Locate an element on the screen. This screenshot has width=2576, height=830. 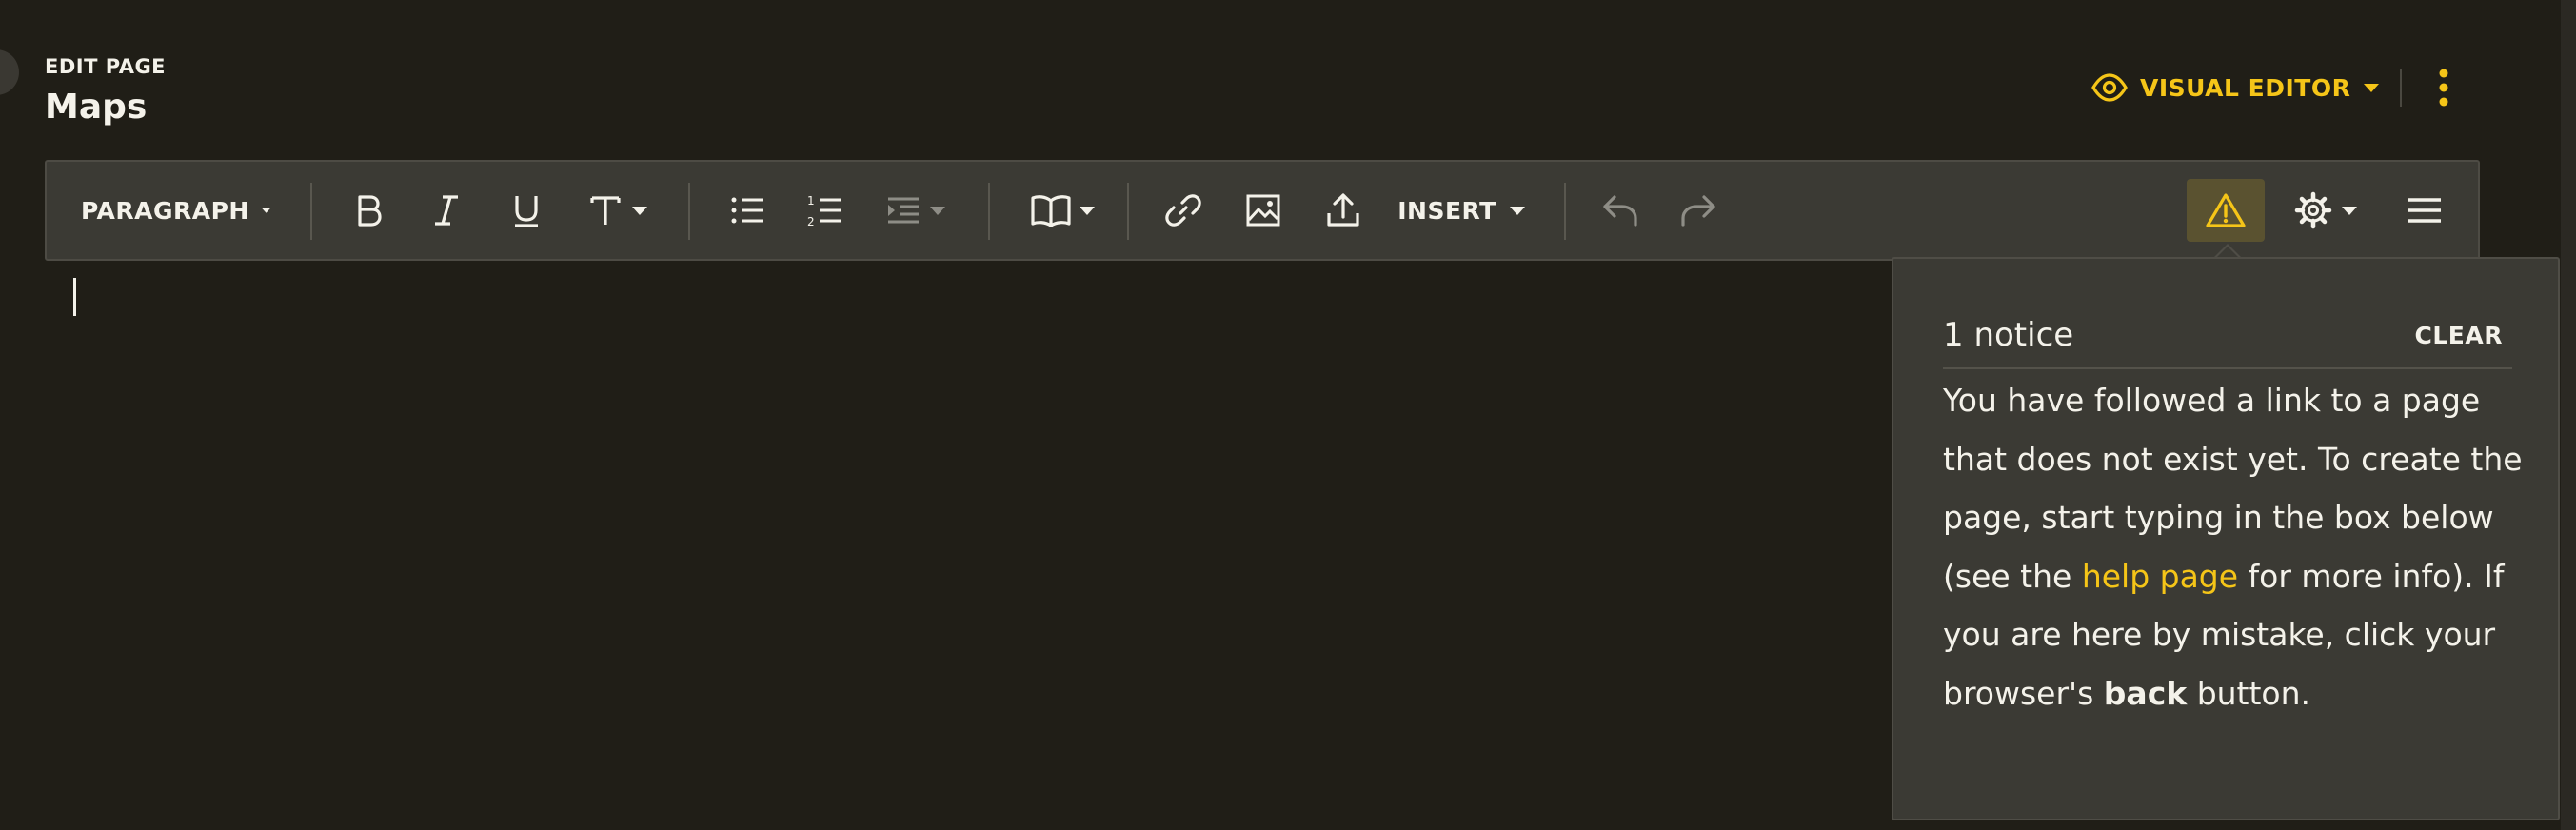
menu-button is located at coordinates (2424, 210).